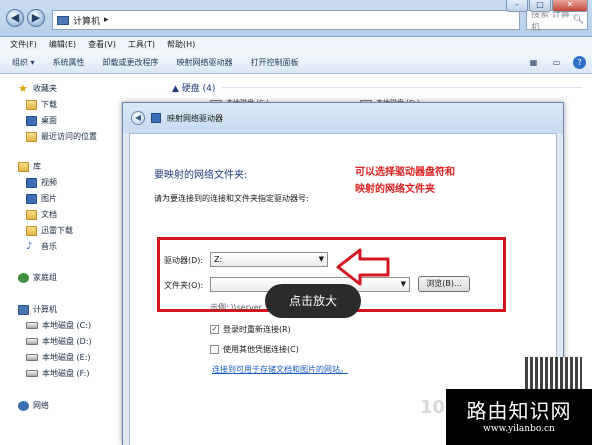  Describe the element at coordinates (280, 369) in the screenshot. I see `connect-website-link: 连接到可用于存储文档和图片的网站。` at that location.